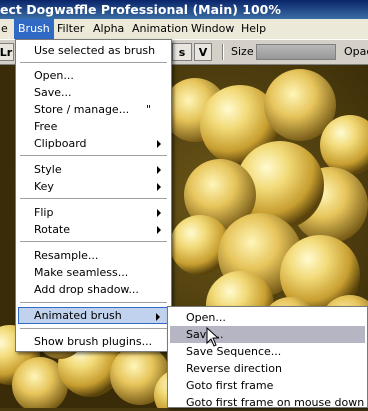 The image size is (368, 411). I want to click on menu-item-style: Style, so click(93, 169).